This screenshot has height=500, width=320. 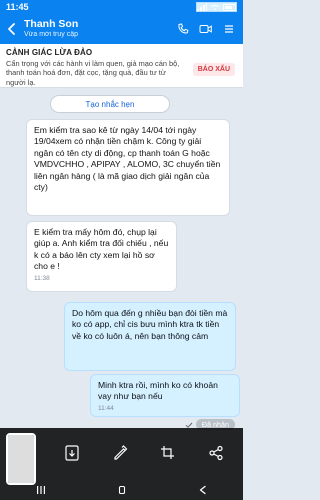 I want to click on chat-header: Thanh Son Vừa mới truy cập, so click(x=121, y=29).